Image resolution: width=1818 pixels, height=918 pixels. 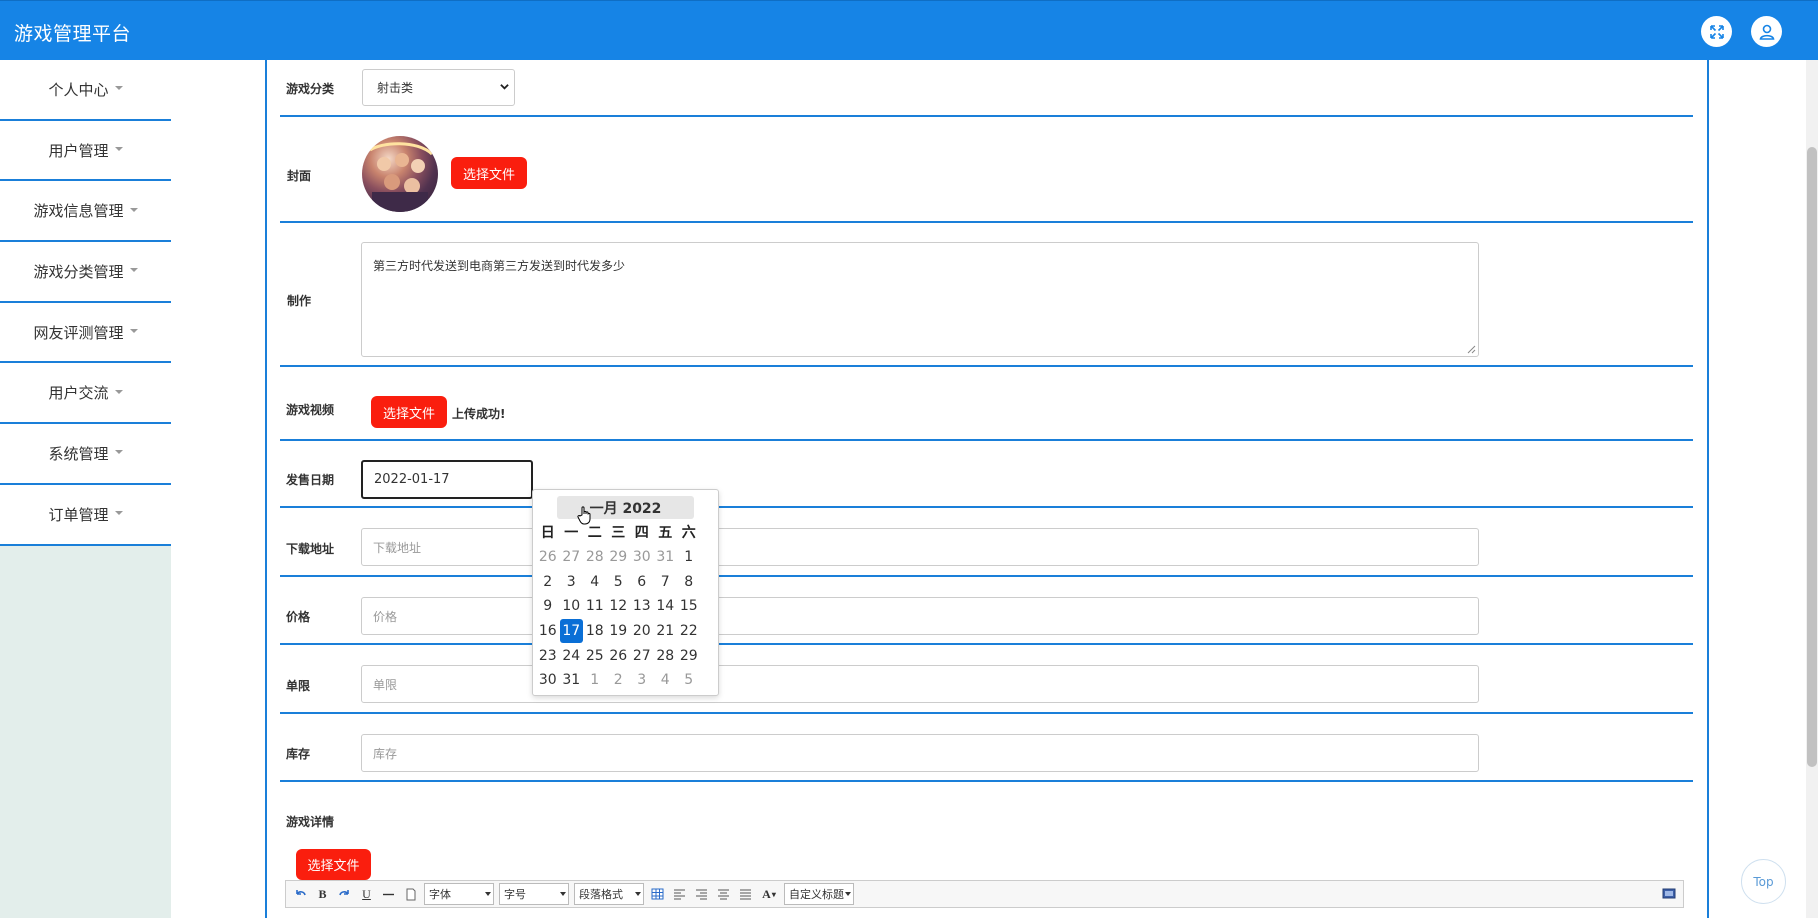 What do you see at coordinates (310, 549) in the screenshot?
I see `download-label: 下载地址` at bounding box center [310, 549].